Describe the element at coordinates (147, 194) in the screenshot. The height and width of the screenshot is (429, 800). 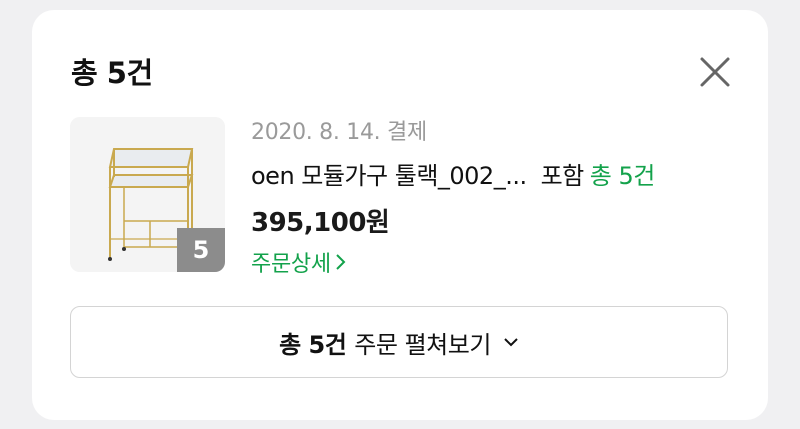
I see `product-thumbnail: 5` at that location.